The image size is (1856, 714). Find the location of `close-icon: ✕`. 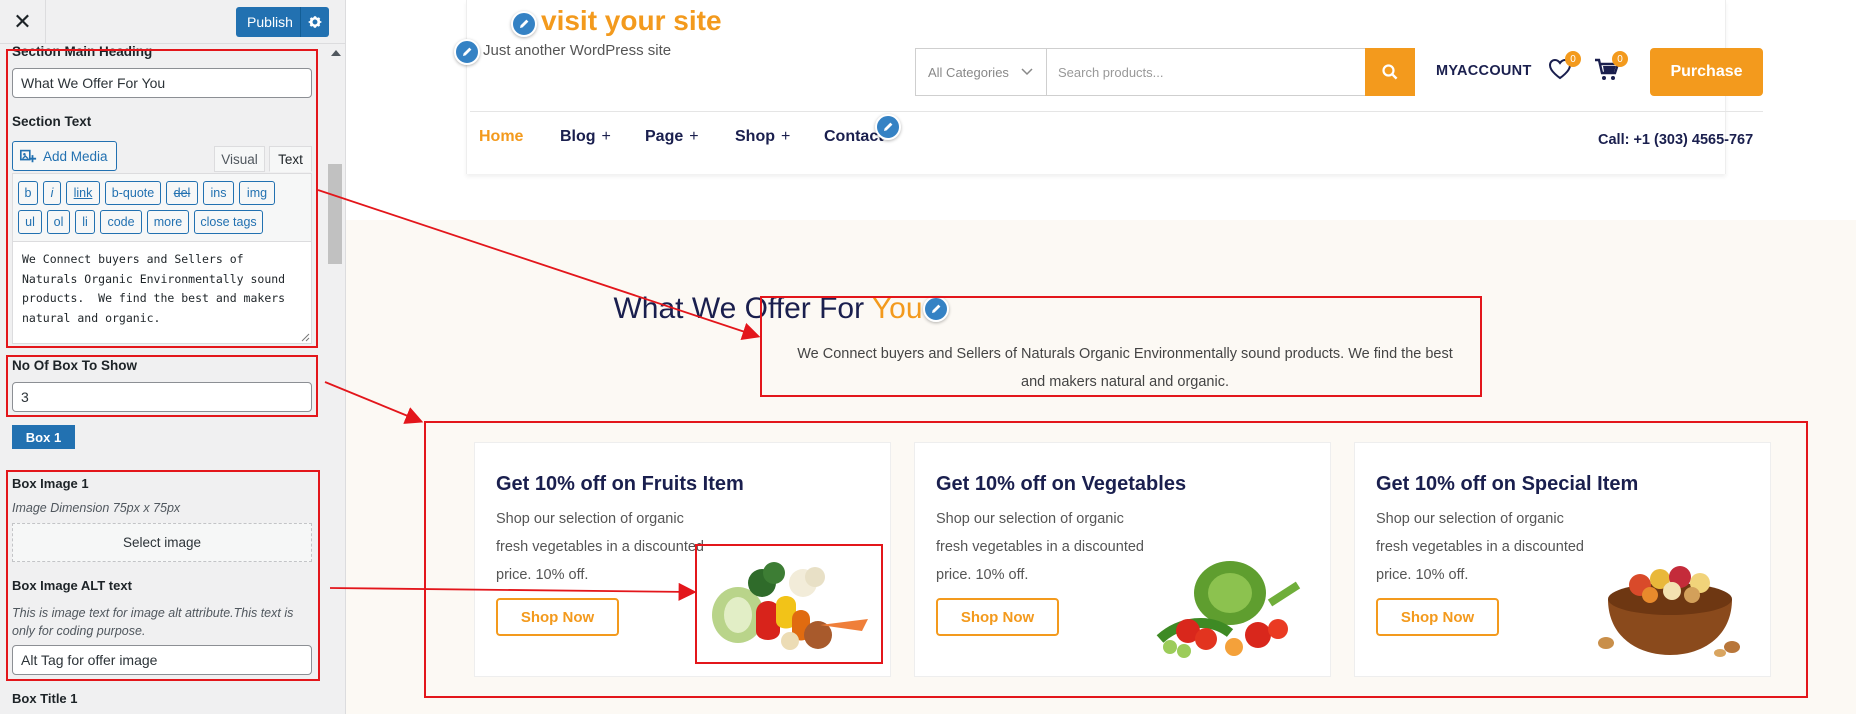

close-icon: ✕ is located at coordinates (22, 21).